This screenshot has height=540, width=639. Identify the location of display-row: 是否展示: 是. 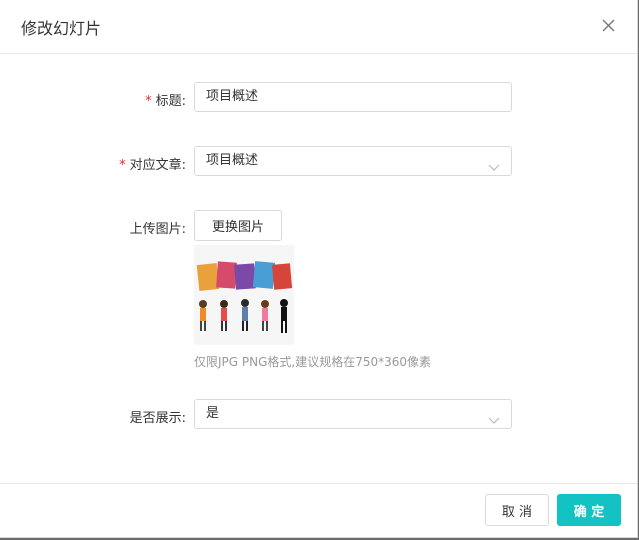
(318, 415).